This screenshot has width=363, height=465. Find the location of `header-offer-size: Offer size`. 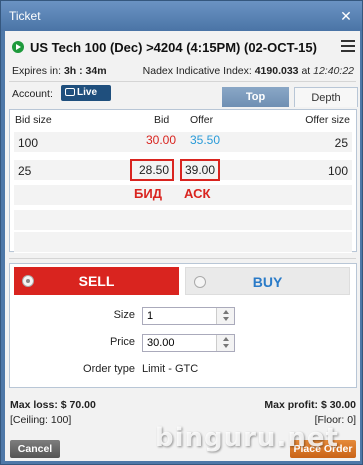

header-offer-size: Offer size is located at coordinates (327, 120).